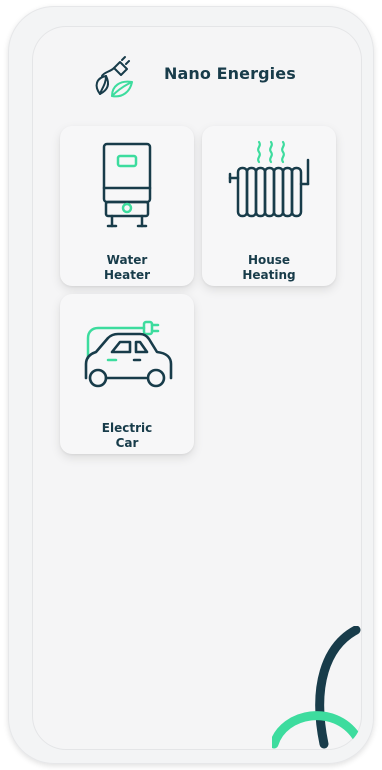  I want to click on tile-water-heater: Water Heater, so click(127, 206).